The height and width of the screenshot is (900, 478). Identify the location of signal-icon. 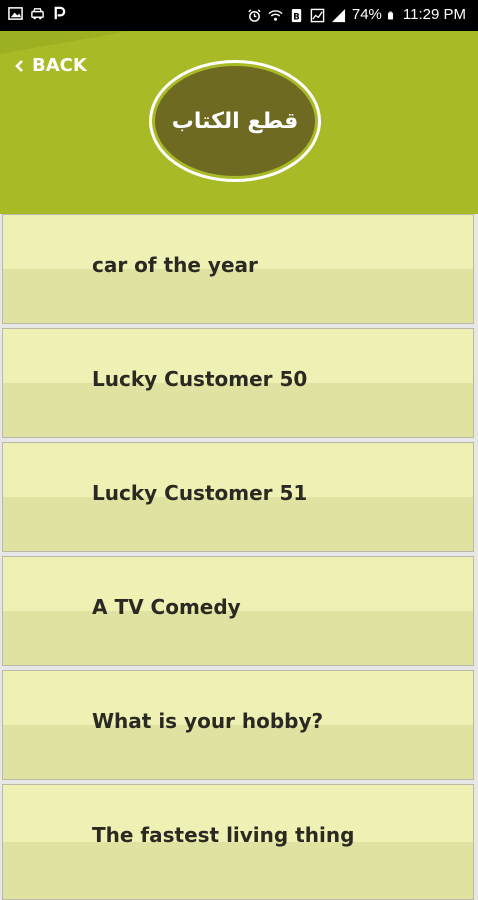
(338, 15).